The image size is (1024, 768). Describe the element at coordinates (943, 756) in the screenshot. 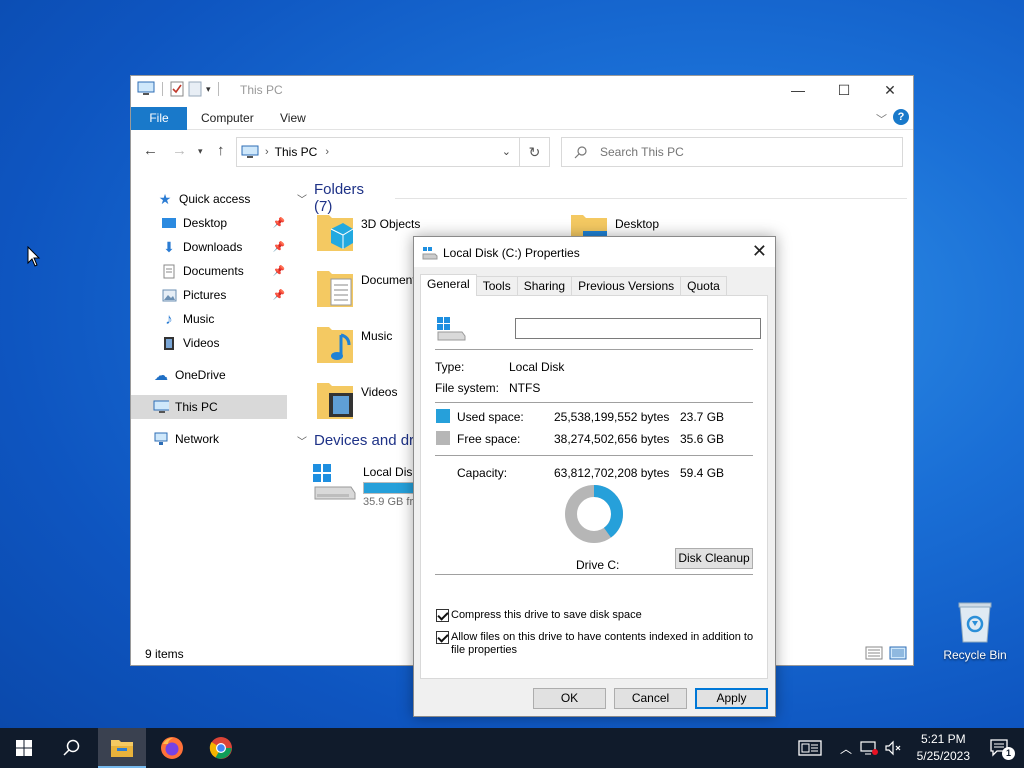

I see `clock-date: 5/25/2023` at that location.